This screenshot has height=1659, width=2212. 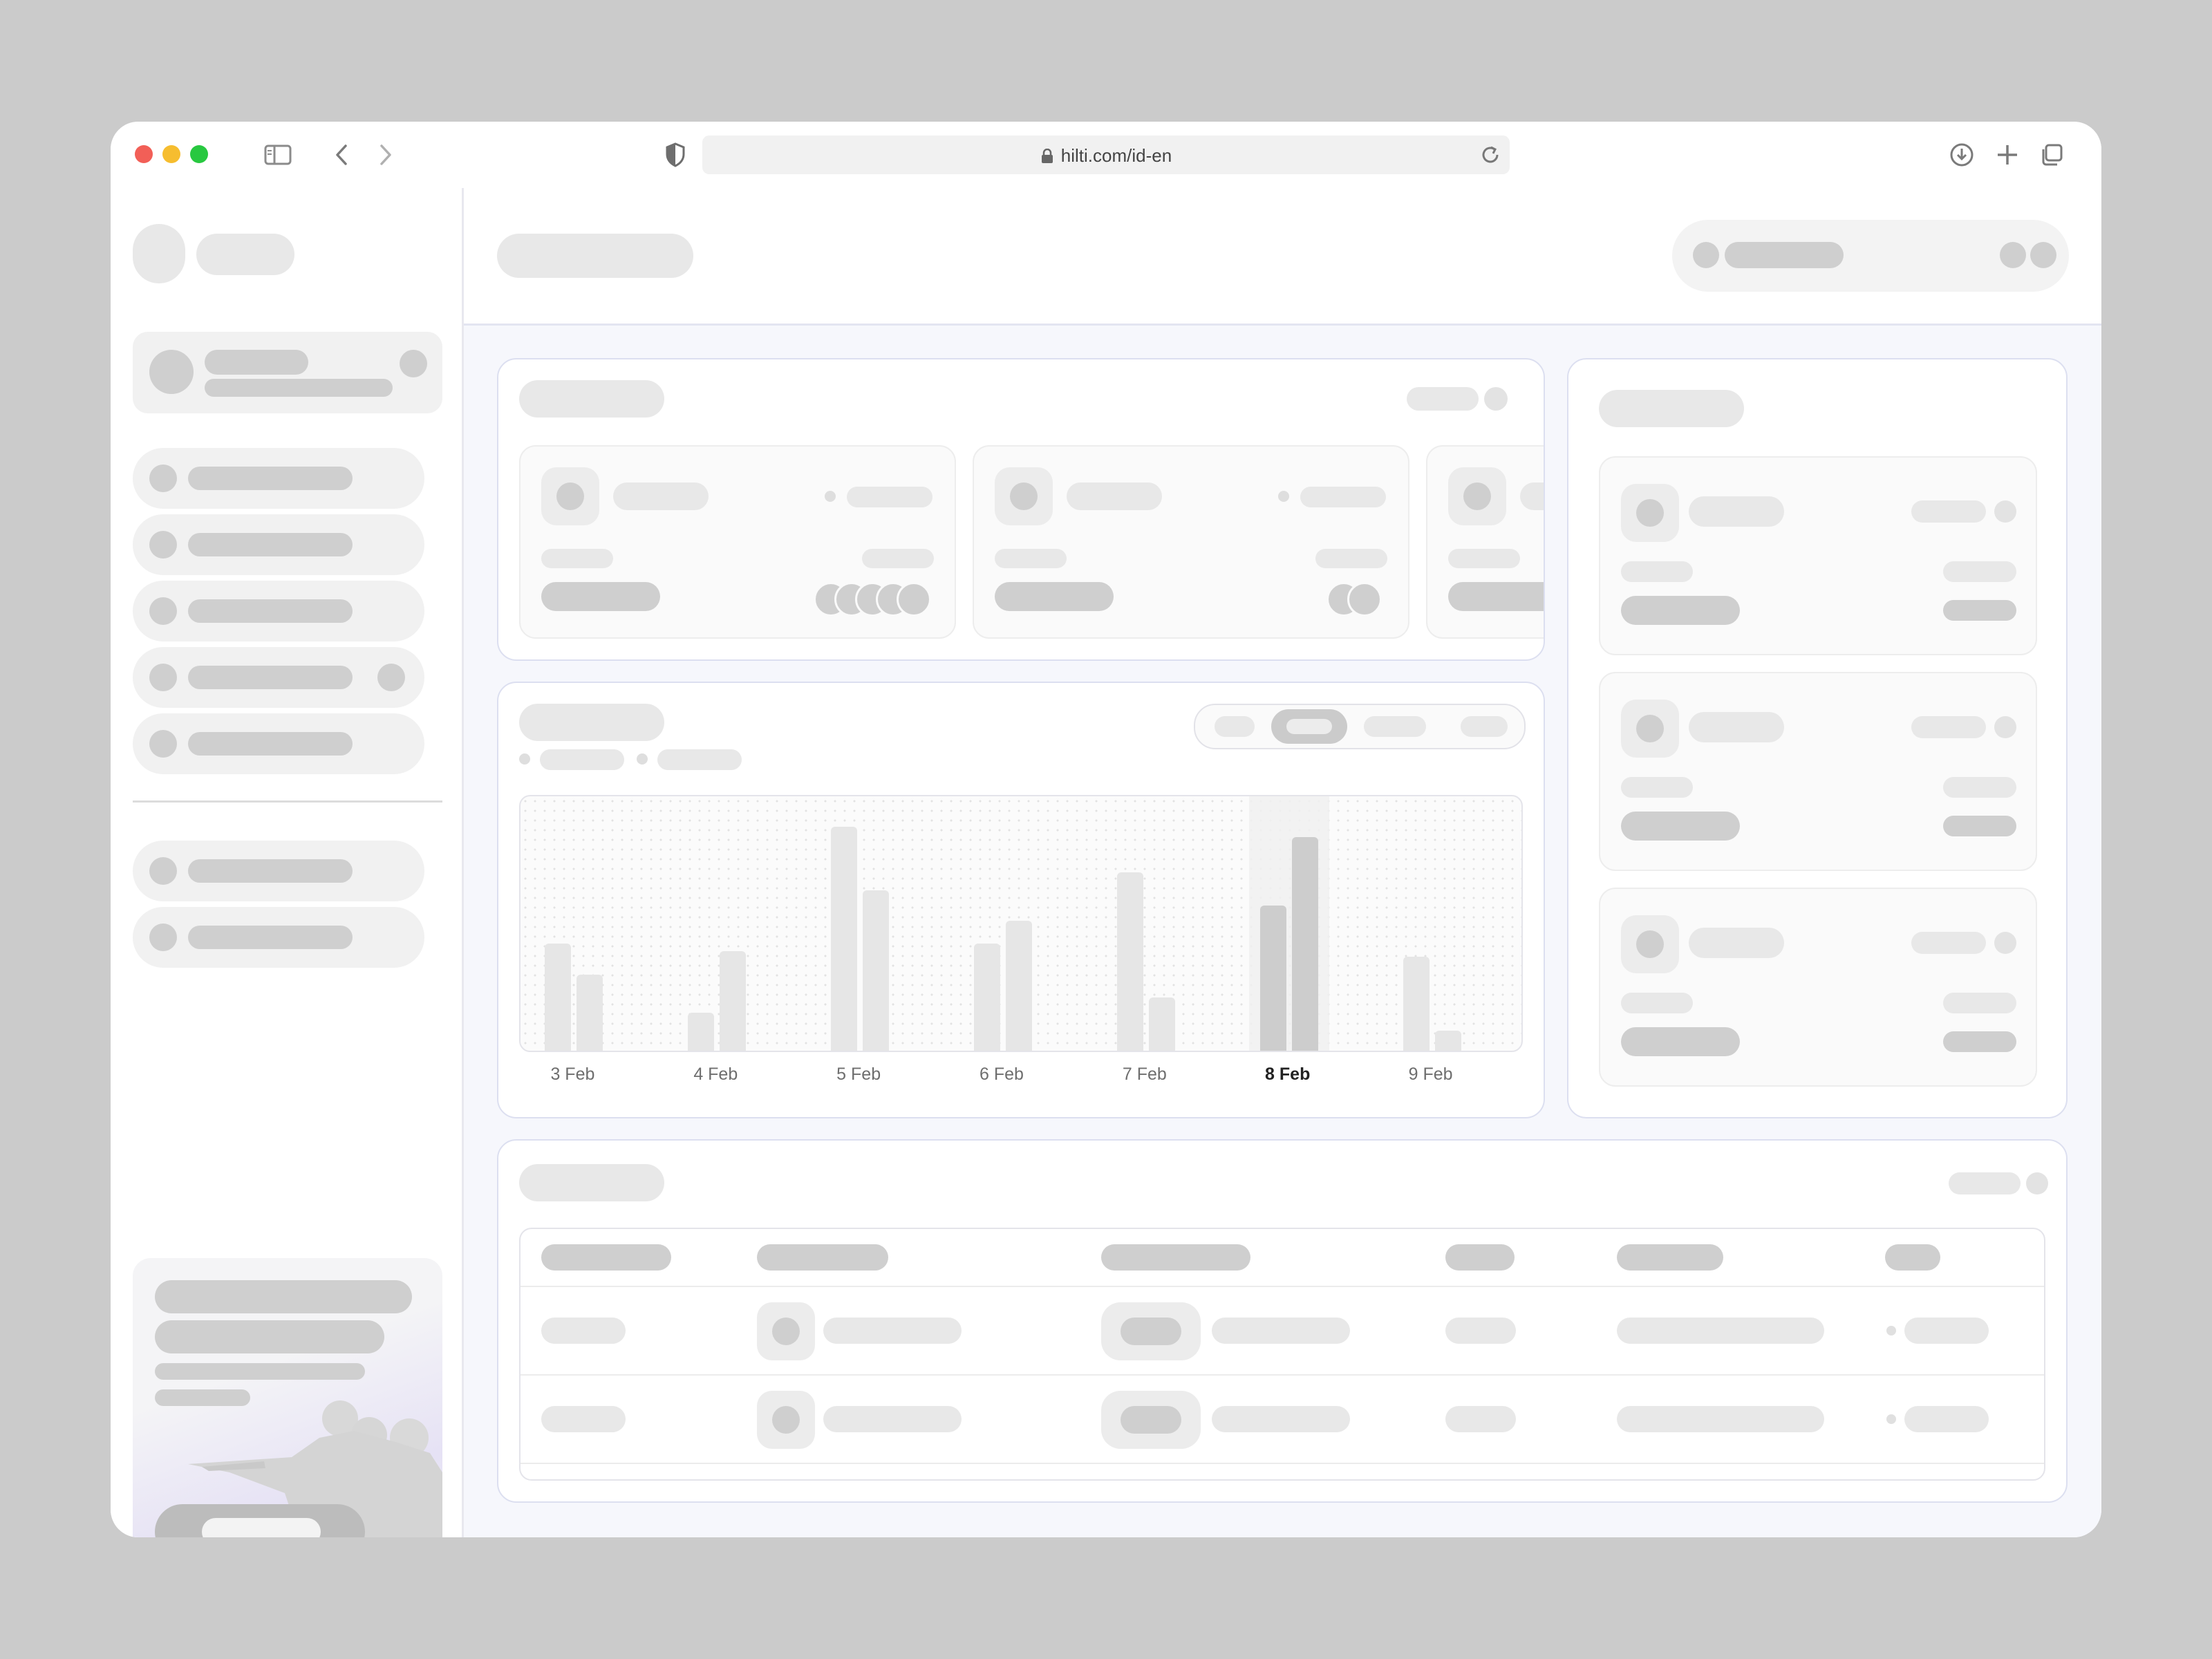 I want to click on url-text: hilti.com/id-en, so click(x=1116, y=155).